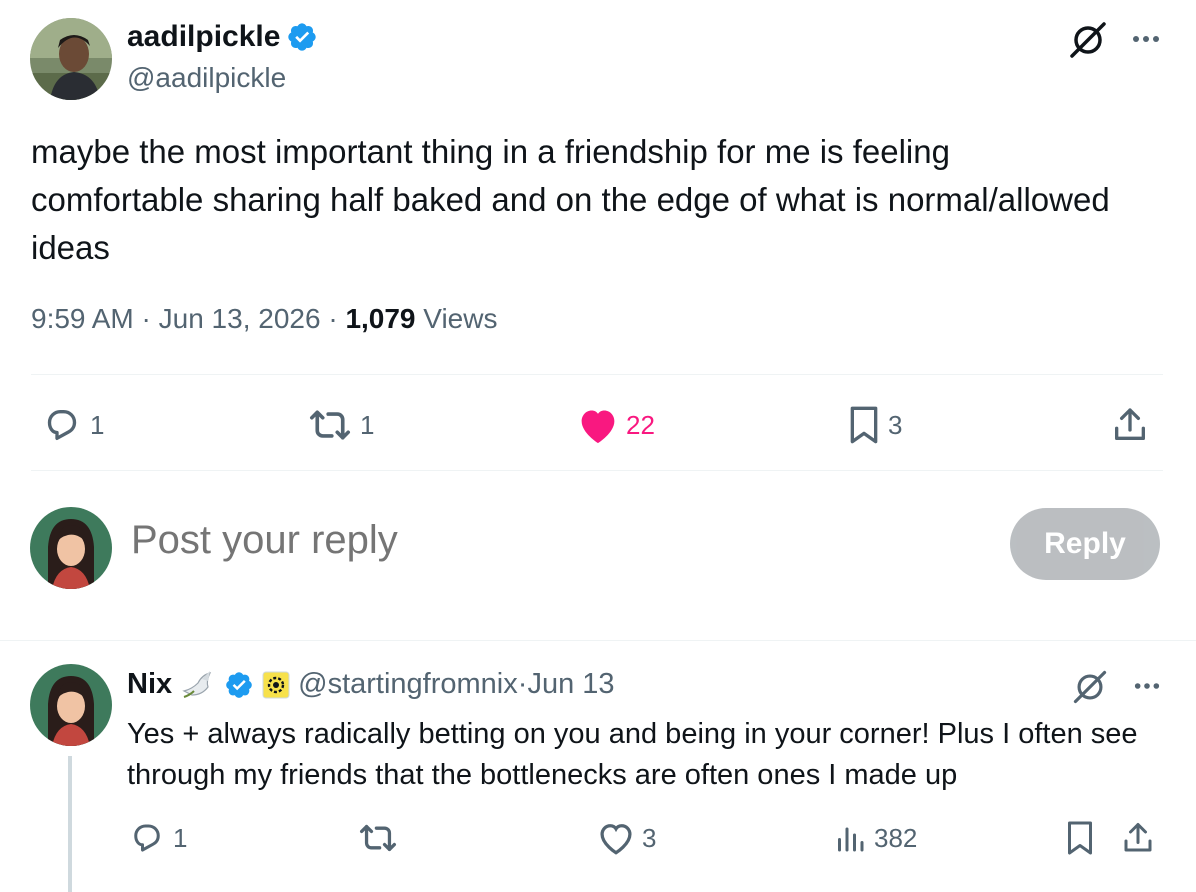 This screenshot has height=892, width=1196. I want to click on reply-like-action: 3, so click(626, 838).